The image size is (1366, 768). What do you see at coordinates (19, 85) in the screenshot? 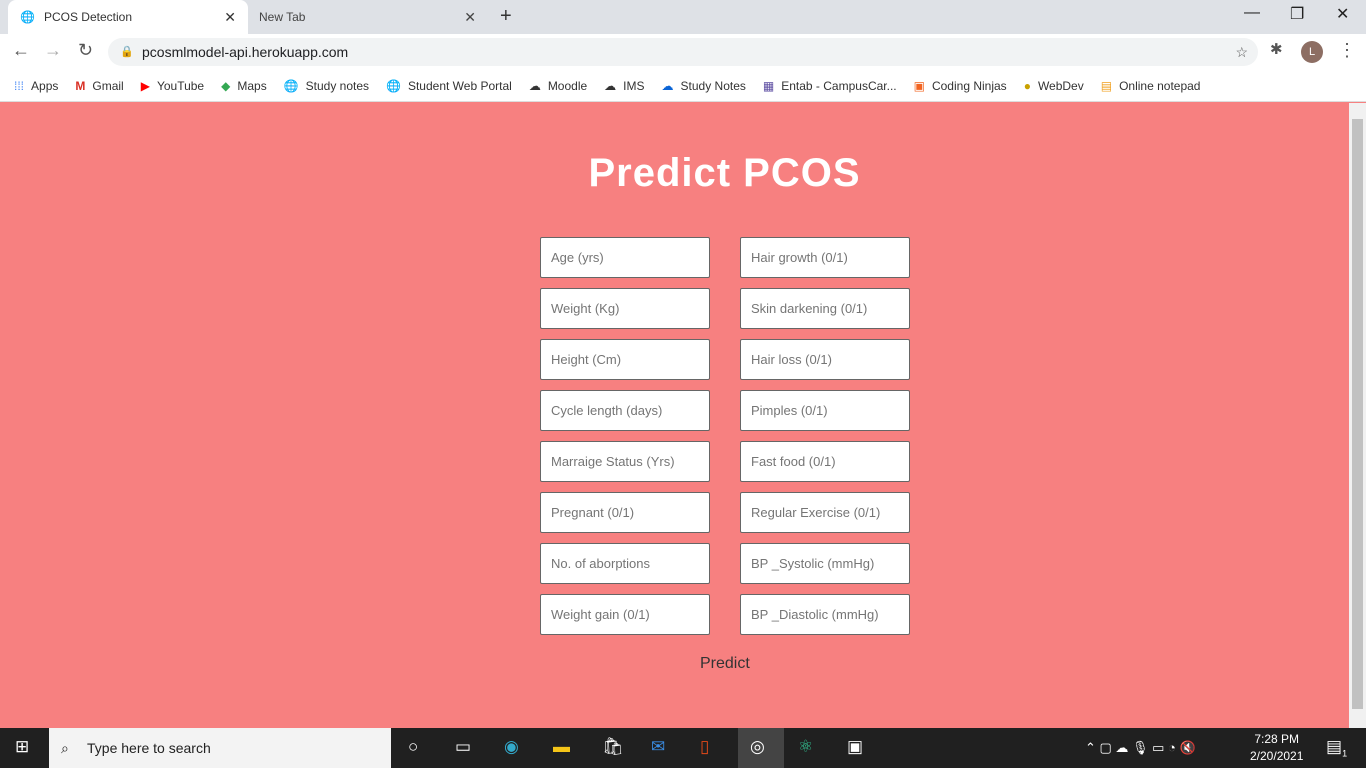
I see `apps-grid-icon: ⁞⁞⁞` at bounding box center [19, 85].